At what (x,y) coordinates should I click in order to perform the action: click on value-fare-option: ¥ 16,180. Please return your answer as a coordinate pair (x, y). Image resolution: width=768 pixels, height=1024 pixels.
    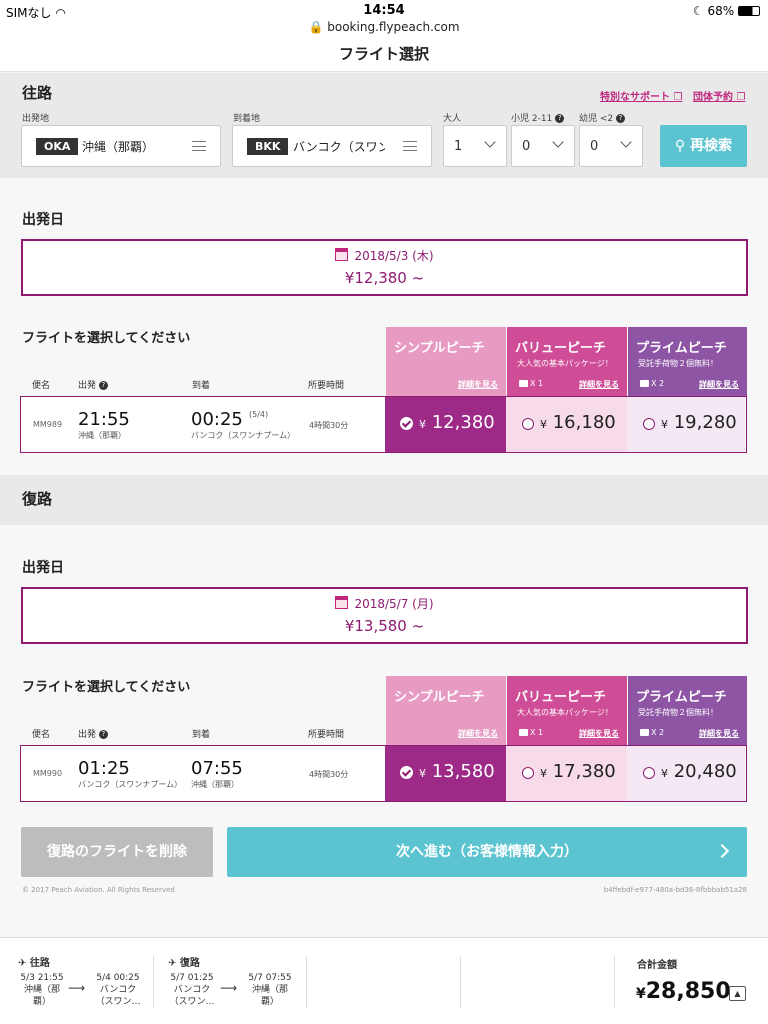
    Looking at the image, I should click on (566, 424).